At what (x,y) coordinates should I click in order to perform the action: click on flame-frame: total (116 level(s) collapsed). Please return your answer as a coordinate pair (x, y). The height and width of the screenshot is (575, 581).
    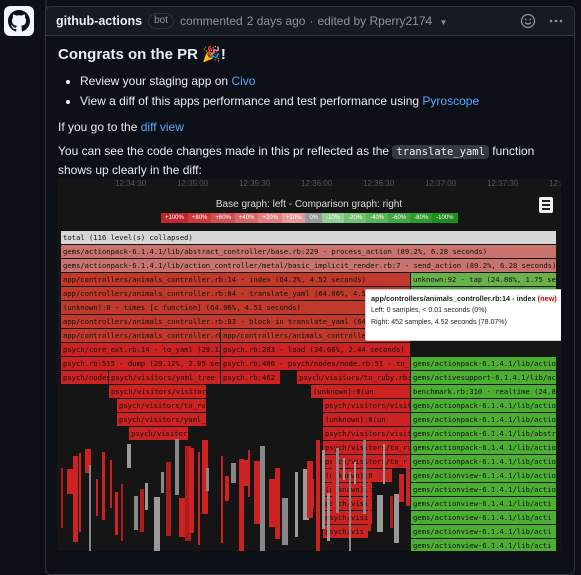
    Looking at the image, I should click on (308, 237).